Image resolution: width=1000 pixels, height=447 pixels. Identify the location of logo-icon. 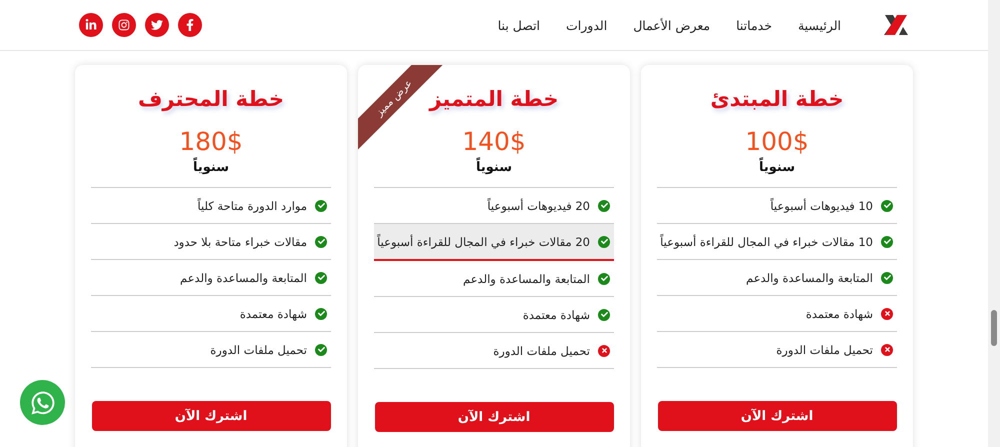
(896, 25).